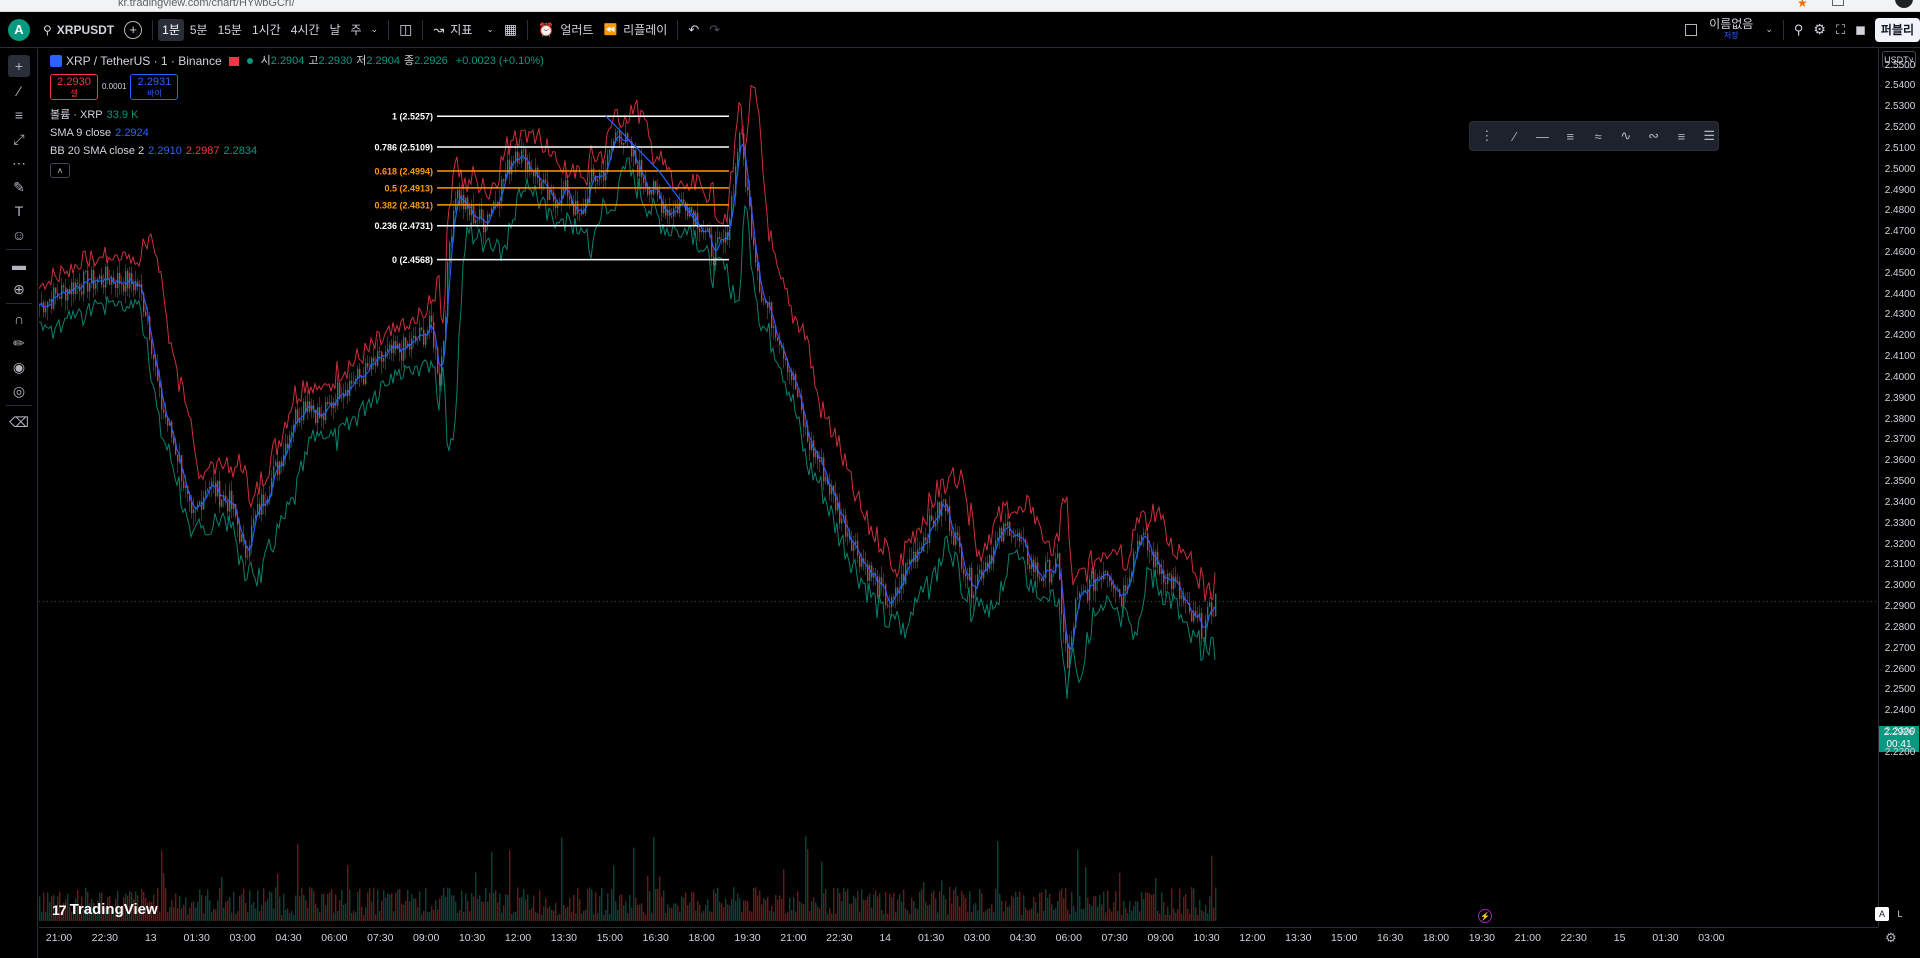 This screenshot has height=958, width=1920. Describe the element at coordinates (1485, 916) in the screenshot. I see `lightning-icon: ⚡` at that location.